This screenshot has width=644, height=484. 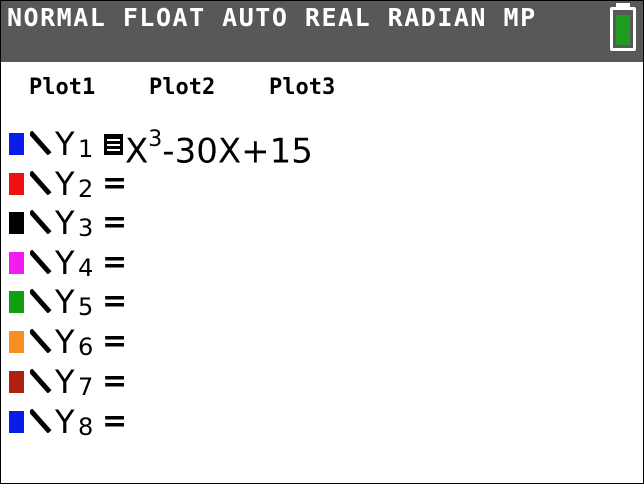 I want to click on equation-input-y1: X3-30X+15, so click(x=219, y=147).